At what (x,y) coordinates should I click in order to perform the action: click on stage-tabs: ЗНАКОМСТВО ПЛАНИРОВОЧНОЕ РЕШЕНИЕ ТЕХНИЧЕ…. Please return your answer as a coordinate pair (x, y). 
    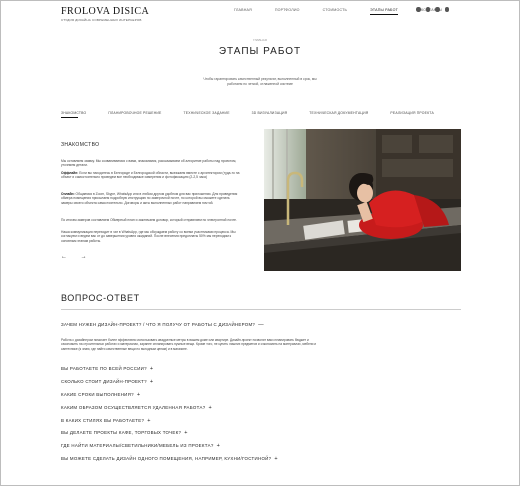
    Looking at the image, I should click on (290, 113).